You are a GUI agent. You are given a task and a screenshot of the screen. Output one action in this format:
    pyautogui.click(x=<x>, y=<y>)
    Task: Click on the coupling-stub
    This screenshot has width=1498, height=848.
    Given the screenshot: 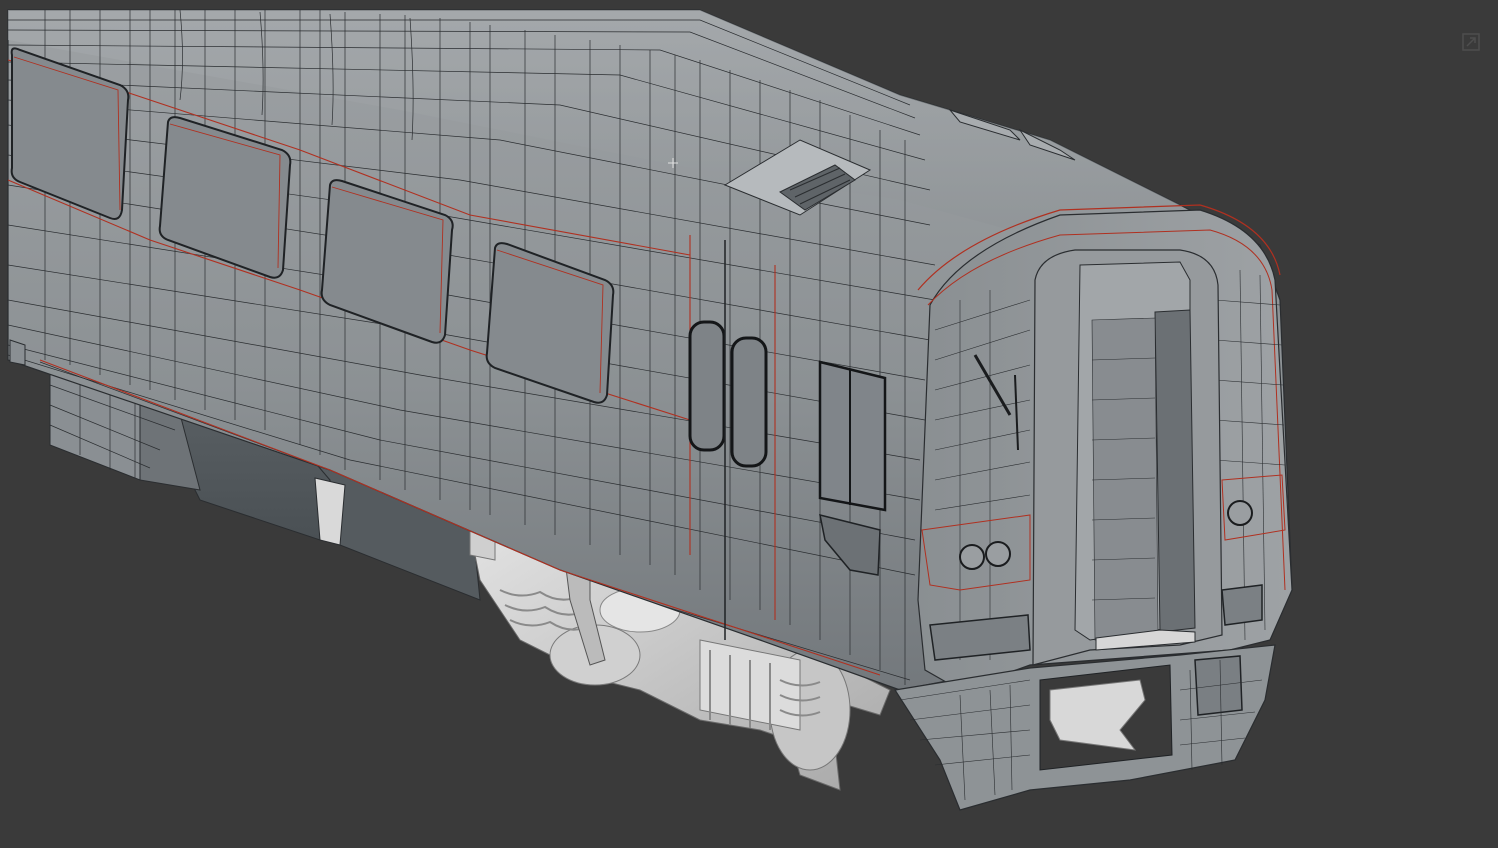 What is the action you would take?
    pyautogui.click(x=17, y=352)
    